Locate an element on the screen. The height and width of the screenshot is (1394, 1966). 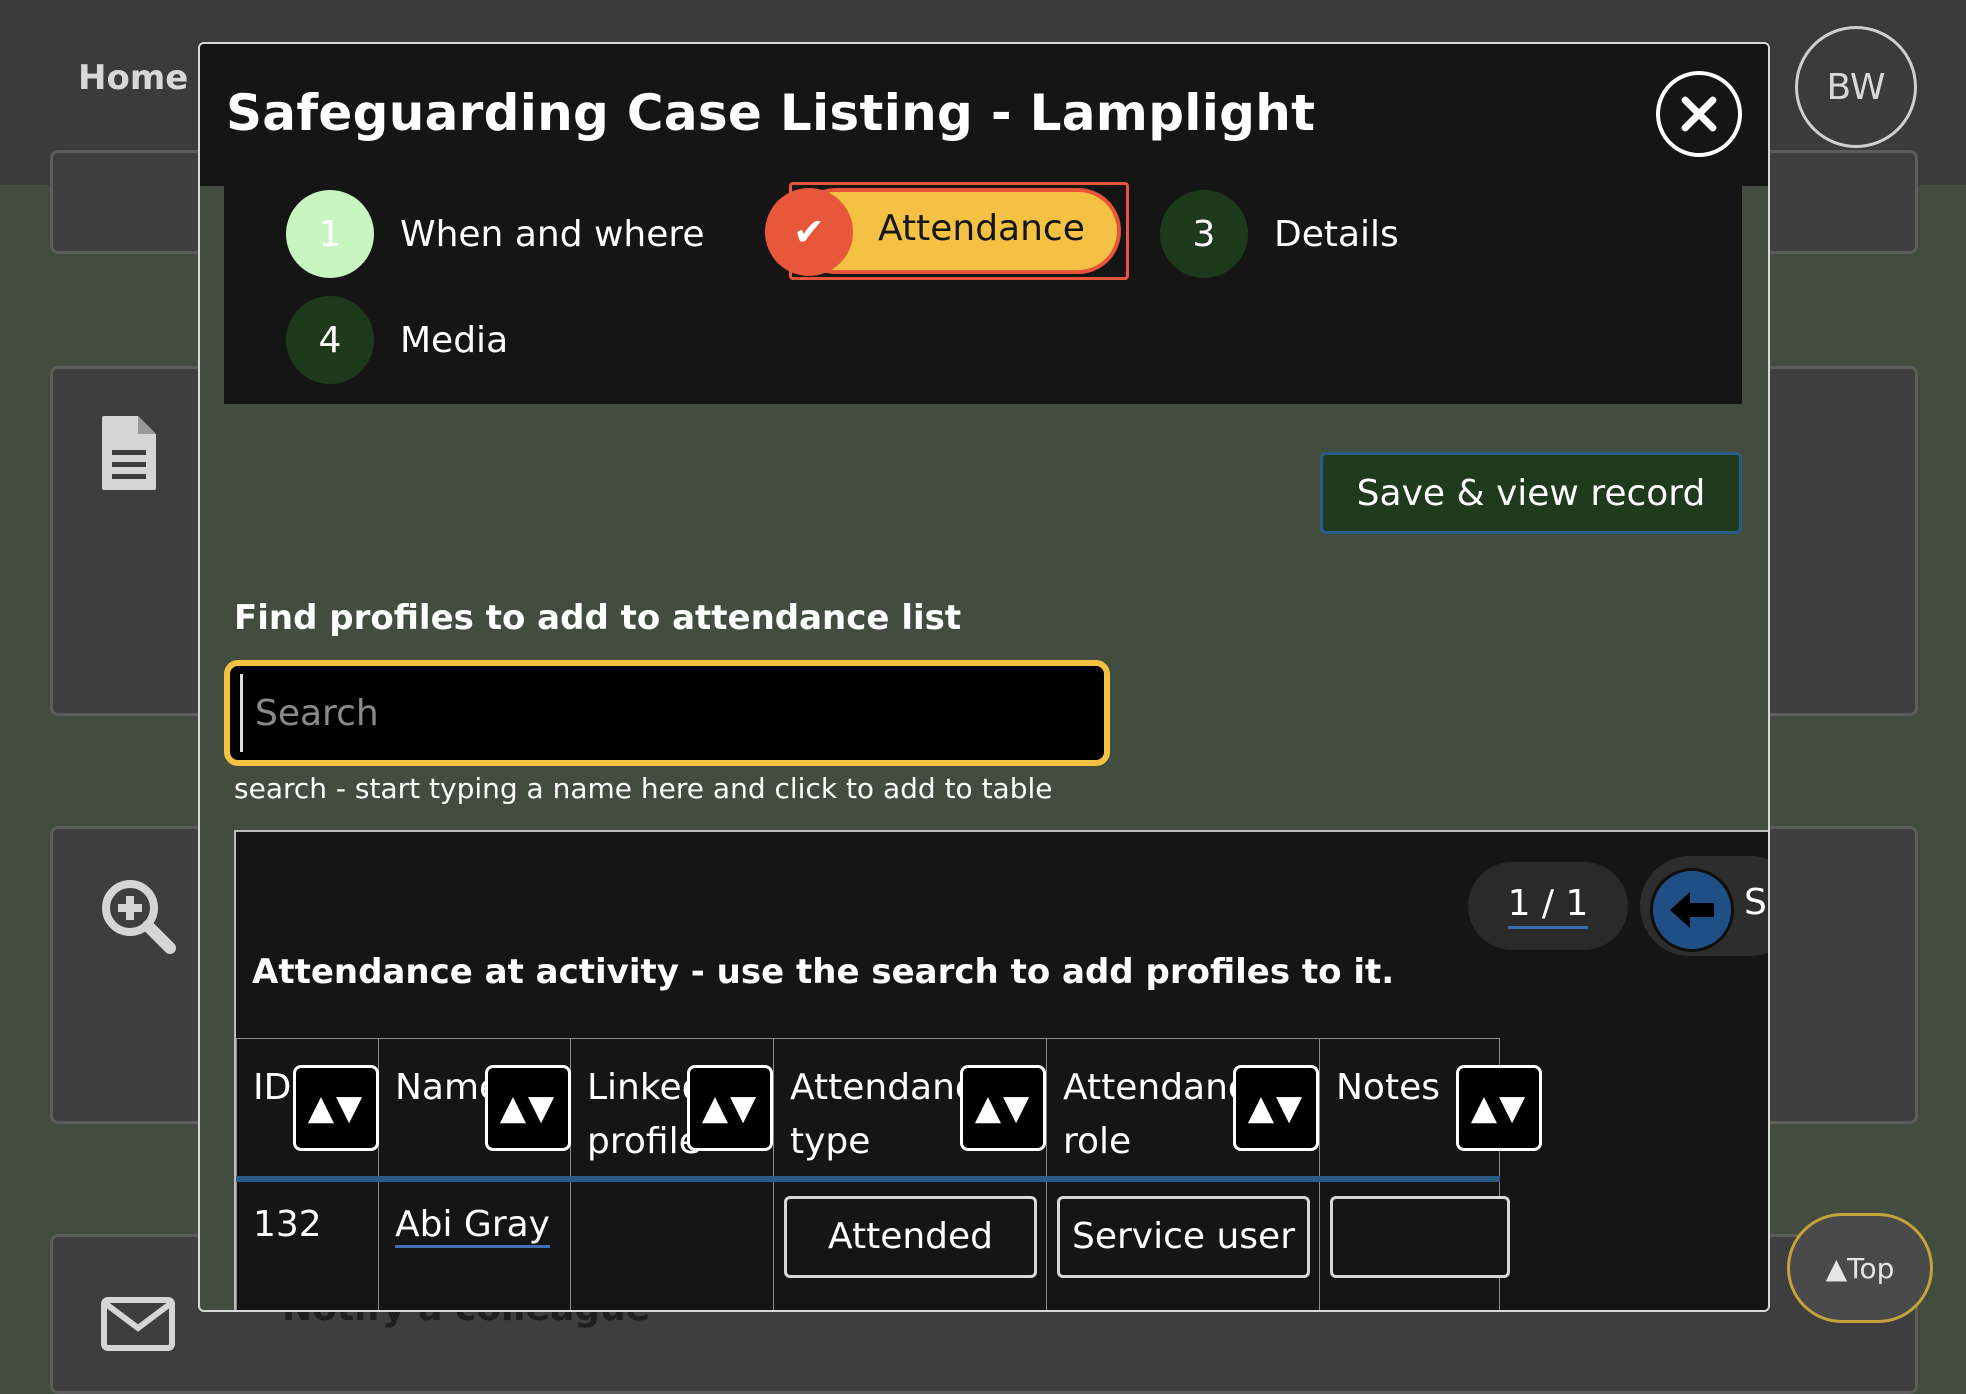
profile-name-link: Abi Gray is located at coordinates (472, 1226).